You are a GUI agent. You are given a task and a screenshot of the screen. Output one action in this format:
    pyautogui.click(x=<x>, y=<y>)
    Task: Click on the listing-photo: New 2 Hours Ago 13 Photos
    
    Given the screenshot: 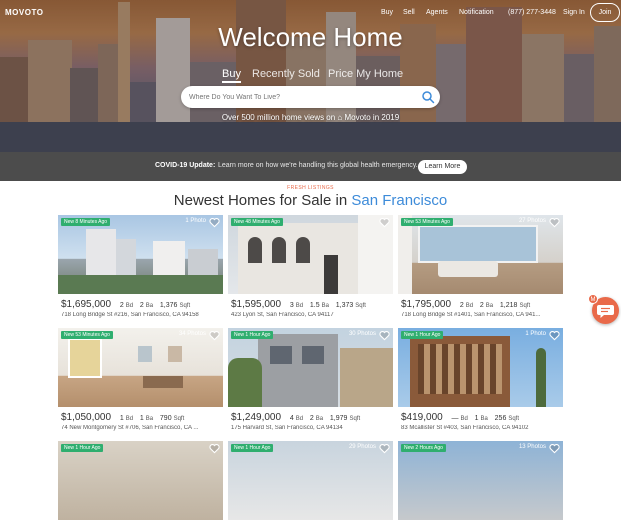 What is the action you would take?
    pyautogui.click(x=480, y=480)
    